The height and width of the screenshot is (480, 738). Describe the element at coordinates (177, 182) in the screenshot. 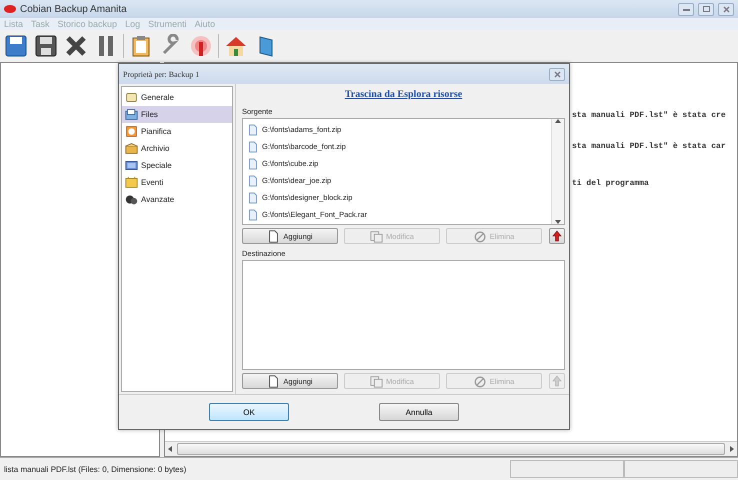

I see `section-item: Eventi` at that location.